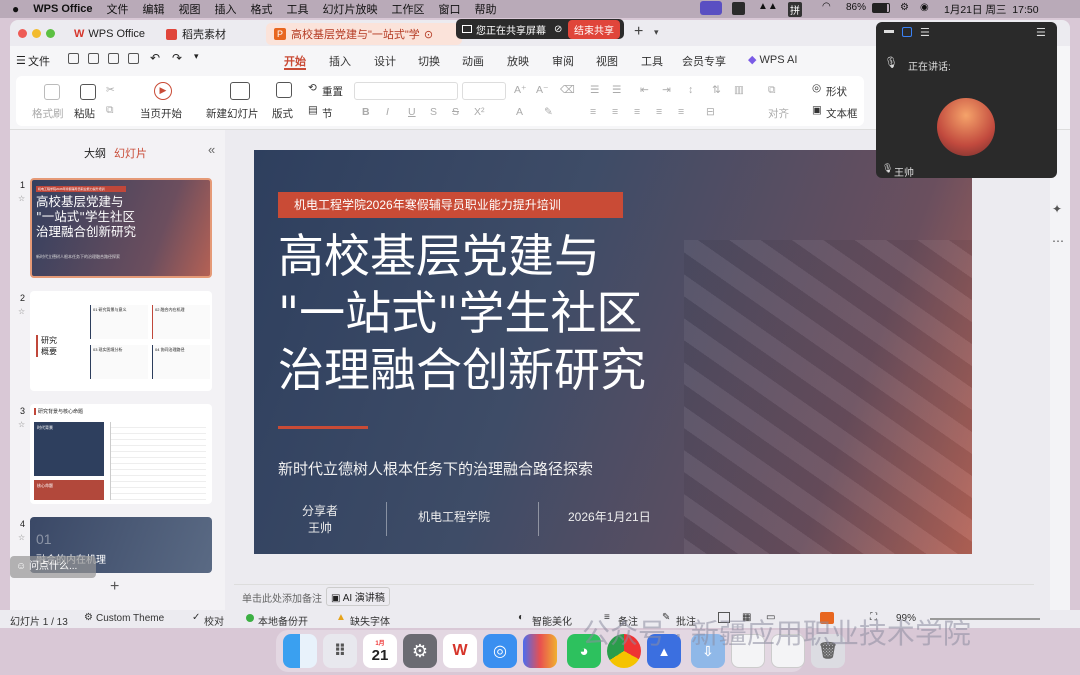 The height and width of the screenshot is (675, 1080). Describe the element at coordinates (320, 510) in the screenshot. I see `presenter-label: 分享者` at that location.